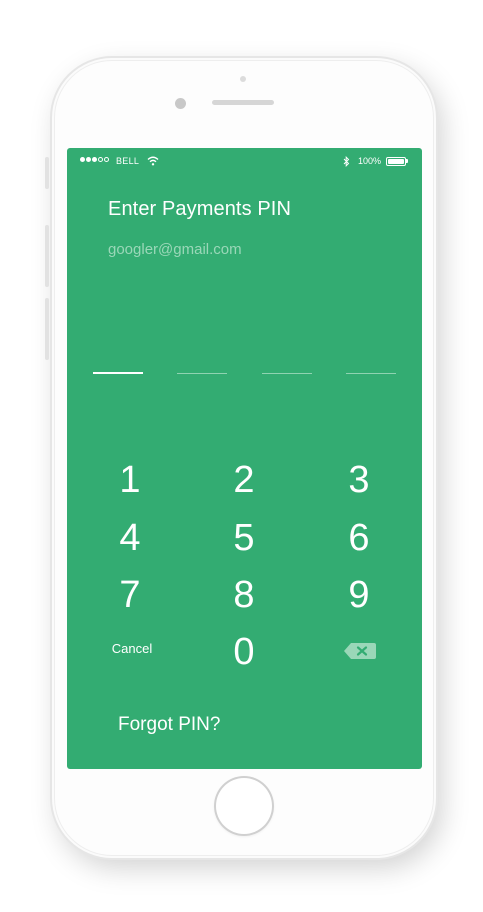 The height and width of the screenshot is (912, 483). What do you see at coordinates (175, 249) in the screenshot?
I see `account-email: googler@gmail.com` at bounding box center [175, 249].